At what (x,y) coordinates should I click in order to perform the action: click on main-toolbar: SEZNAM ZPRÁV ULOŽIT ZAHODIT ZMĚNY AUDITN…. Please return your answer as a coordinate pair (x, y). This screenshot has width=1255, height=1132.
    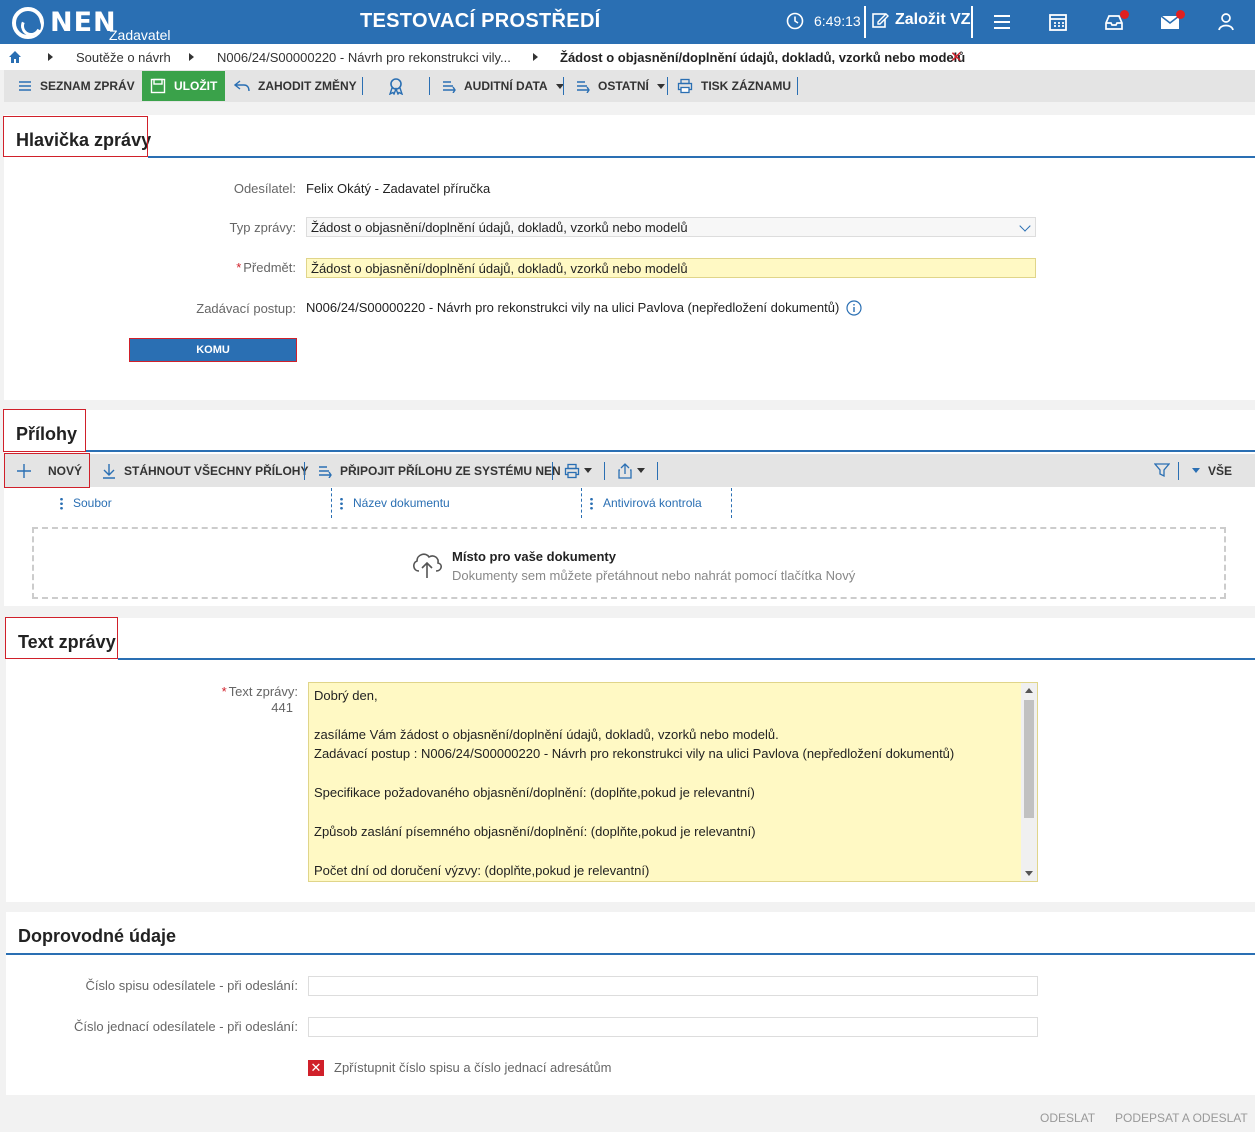
    Looking at the image, I should click on (629, 86).